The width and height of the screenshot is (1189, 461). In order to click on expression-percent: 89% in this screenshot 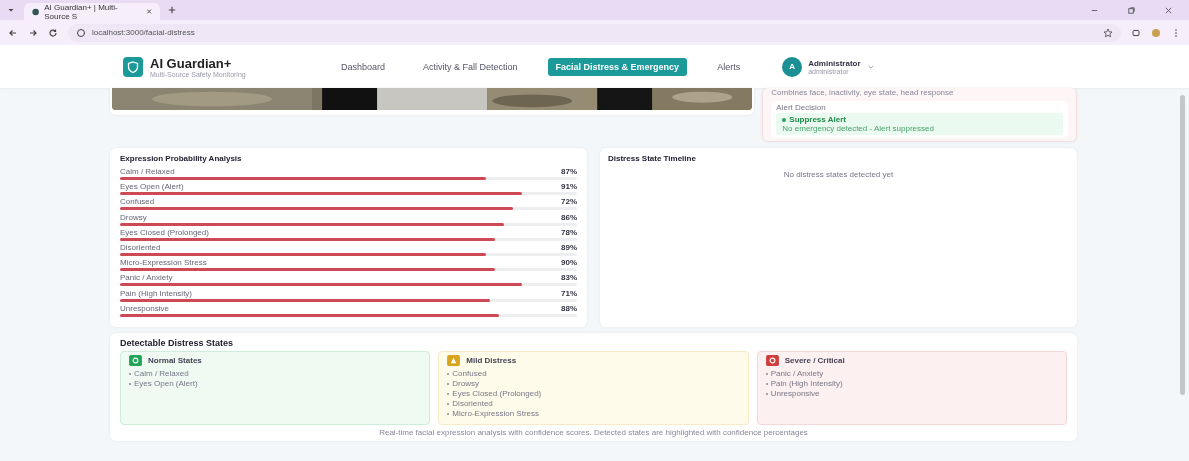, I will do `click(569, 248)`.